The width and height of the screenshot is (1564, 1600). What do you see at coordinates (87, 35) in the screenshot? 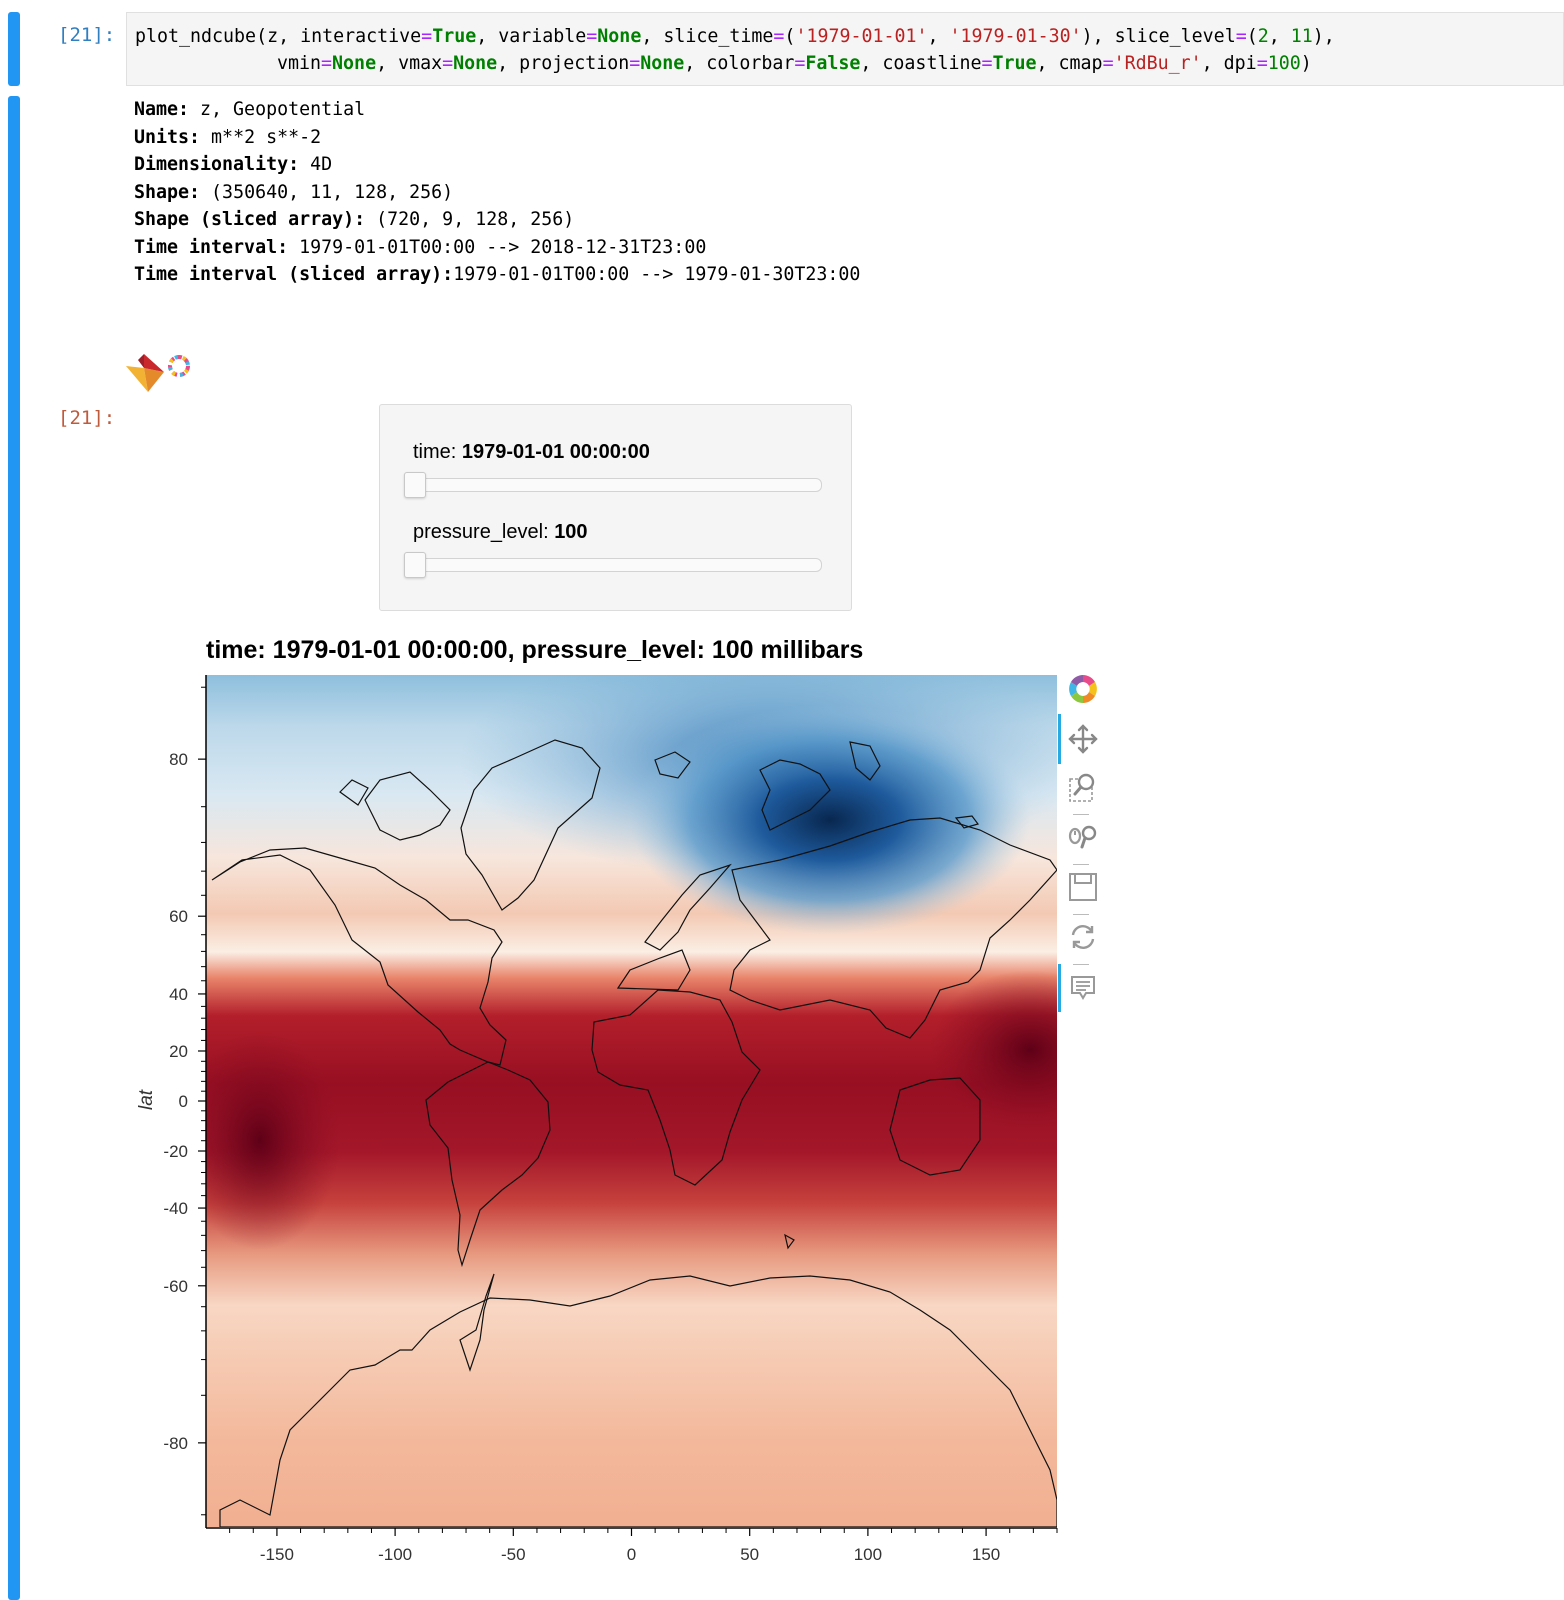
I see `input-prompt: [21]:` at bounding box center [87, 35].